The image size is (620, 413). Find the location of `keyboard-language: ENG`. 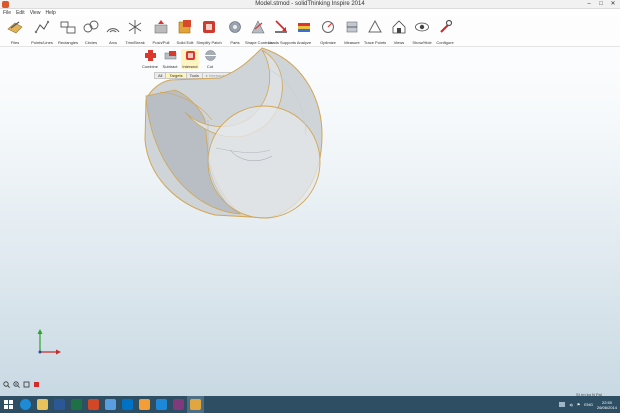

keyboard-language: ENG is located at coordinates (588, 404).